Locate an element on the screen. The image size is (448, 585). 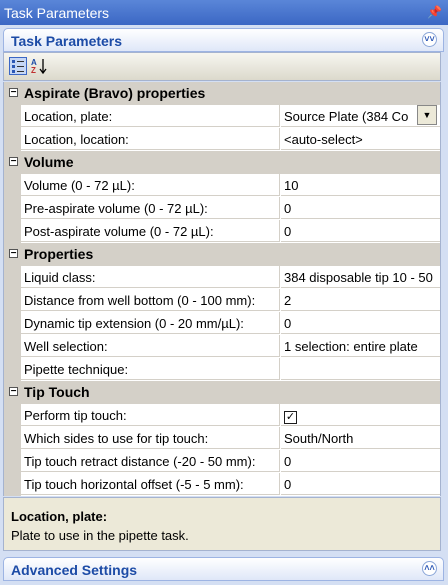
advanced-settings-header: Advanced Settings ˄˄ is located at coordinates (223, 569).